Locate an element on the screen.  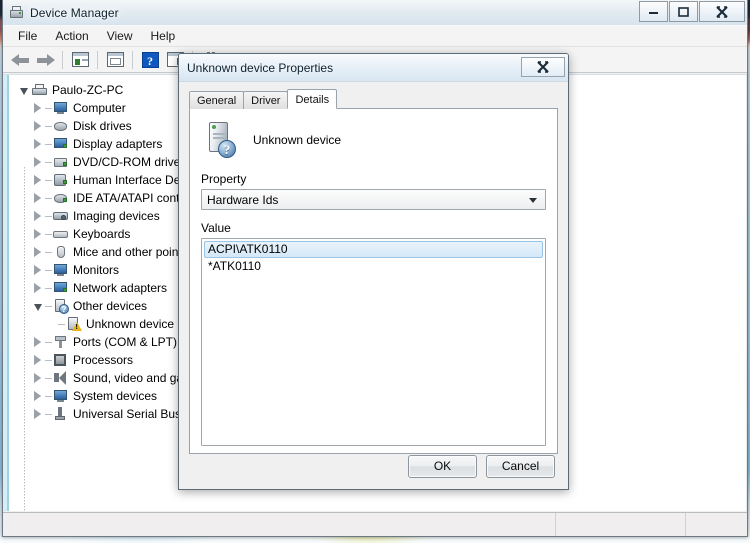
show-hide-console-tree-button is located at coordinates (80, 60).